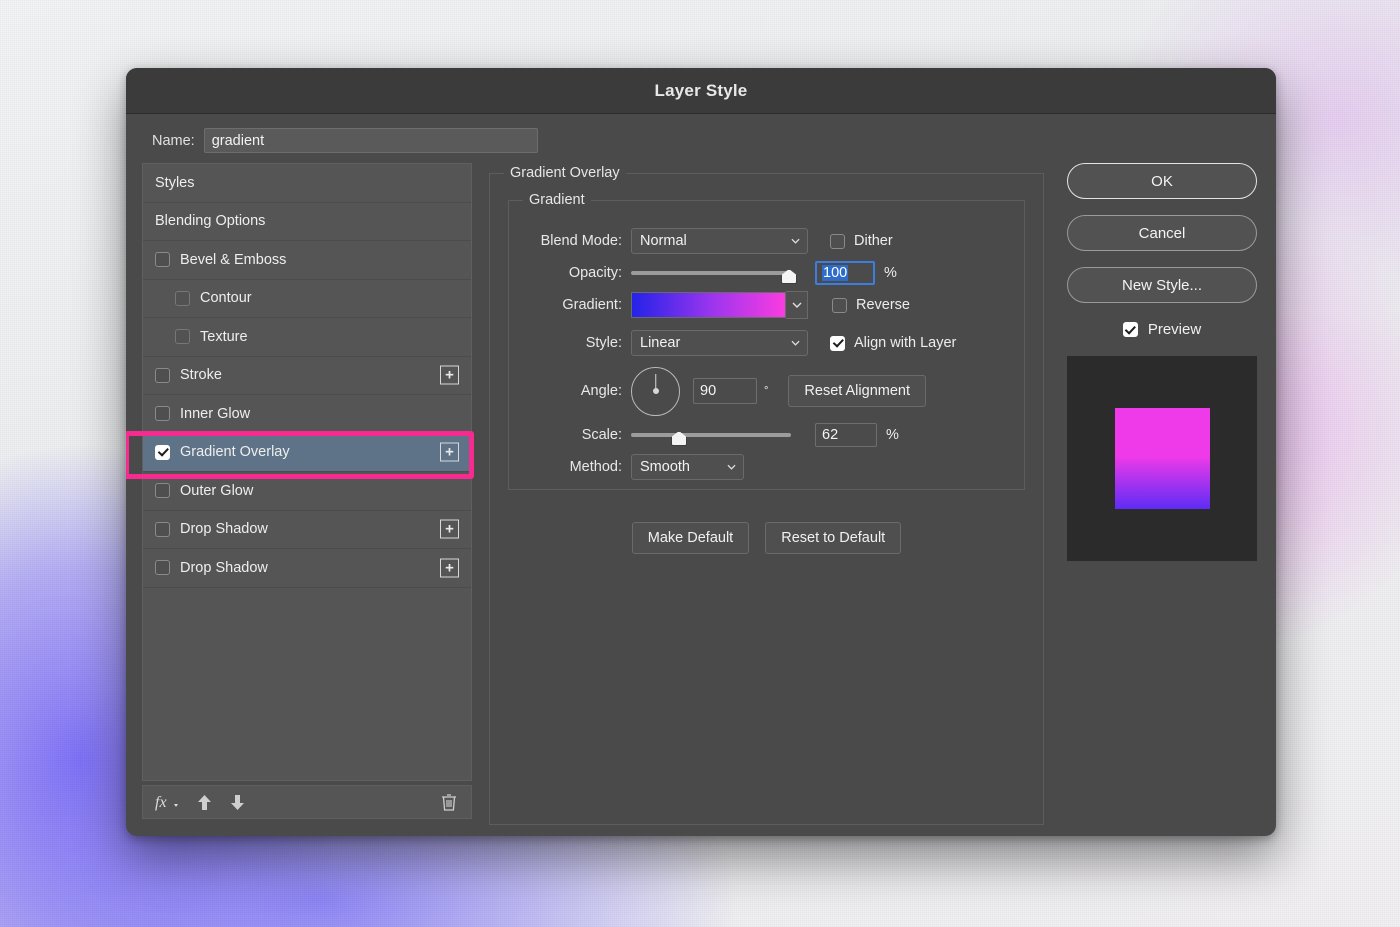  What do you see at coordinates (307, 183) in the screenshot?
I see `sidebar-item-styles: Styles` at bounding box center [307, 183].